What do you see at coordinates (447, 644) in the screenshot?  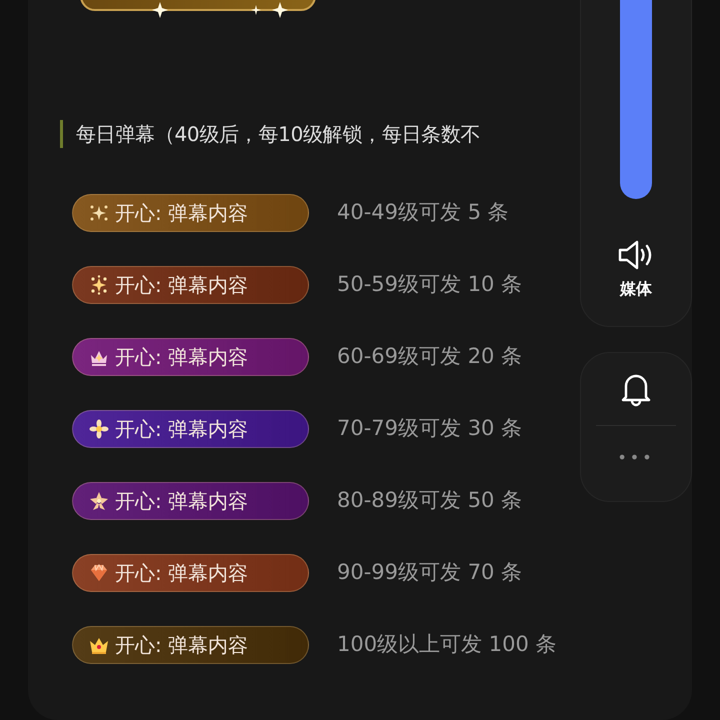 I see `tier-rule-text: 100级以上可发 100 条` at bounding box center [447, 644].